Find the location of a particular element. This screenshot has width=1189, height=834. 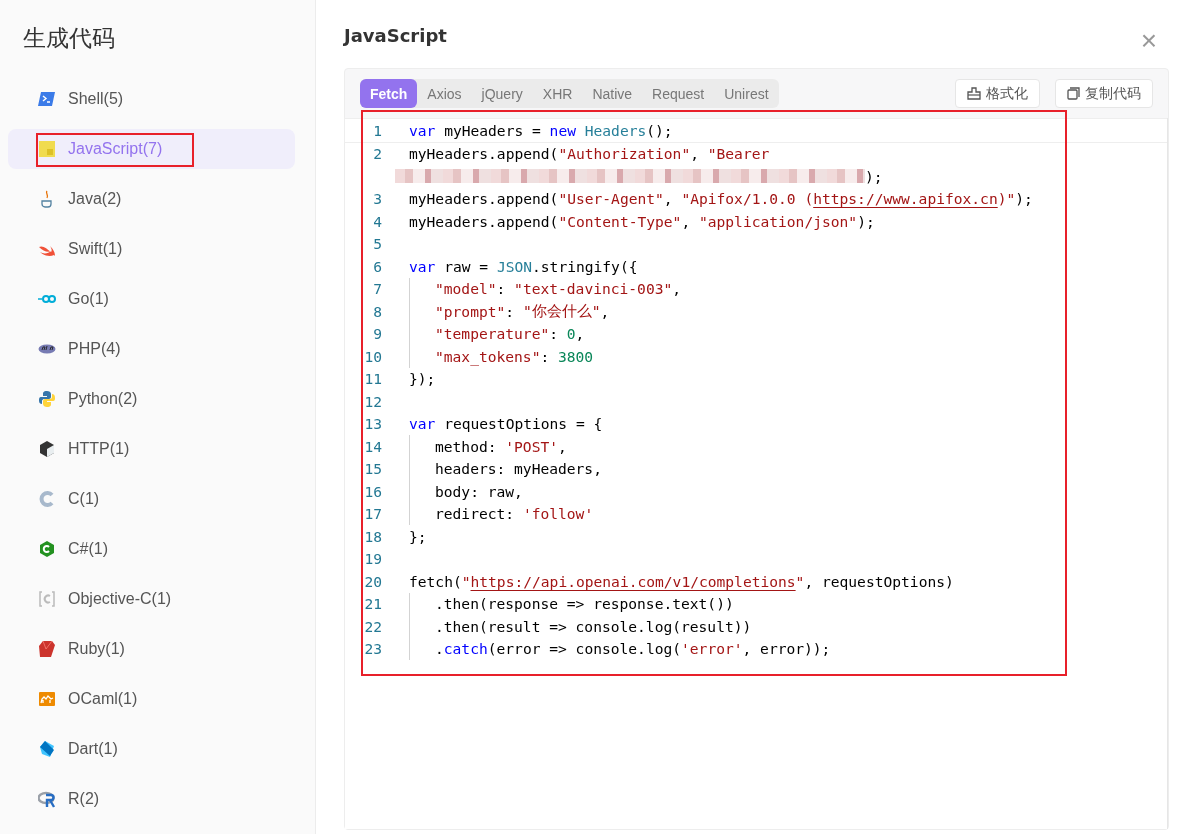

code-token: , requestOptions) is located at coordinates (879, 581).